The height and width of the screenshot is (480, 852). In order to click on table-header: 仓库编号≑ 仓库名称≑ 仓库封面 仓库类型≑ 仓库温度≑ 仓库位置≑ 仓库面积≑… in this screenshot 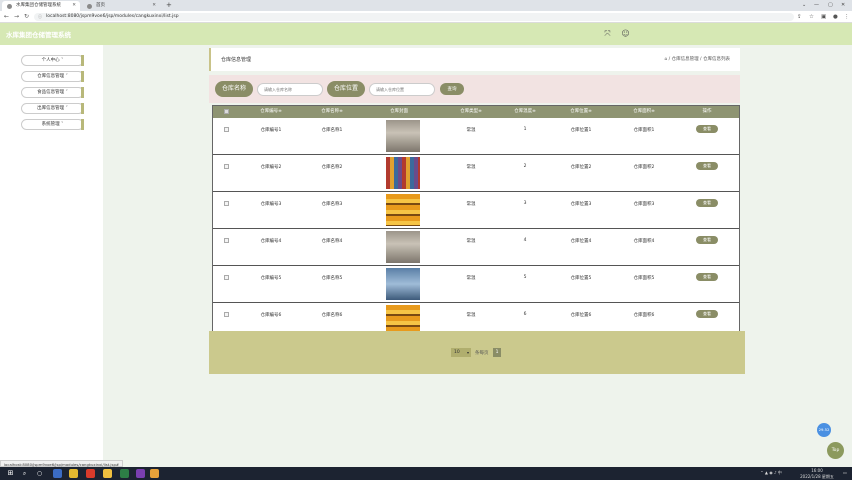, I will do `click(476, 112)`.